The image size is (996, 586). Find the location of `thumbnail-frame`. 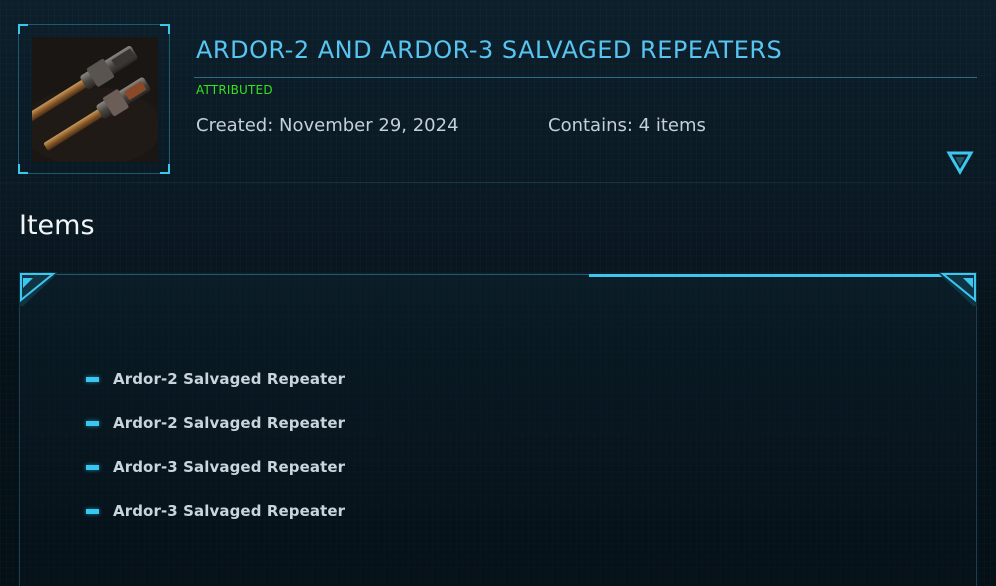

thumbnail-frame is located at coordinates (94, 99).